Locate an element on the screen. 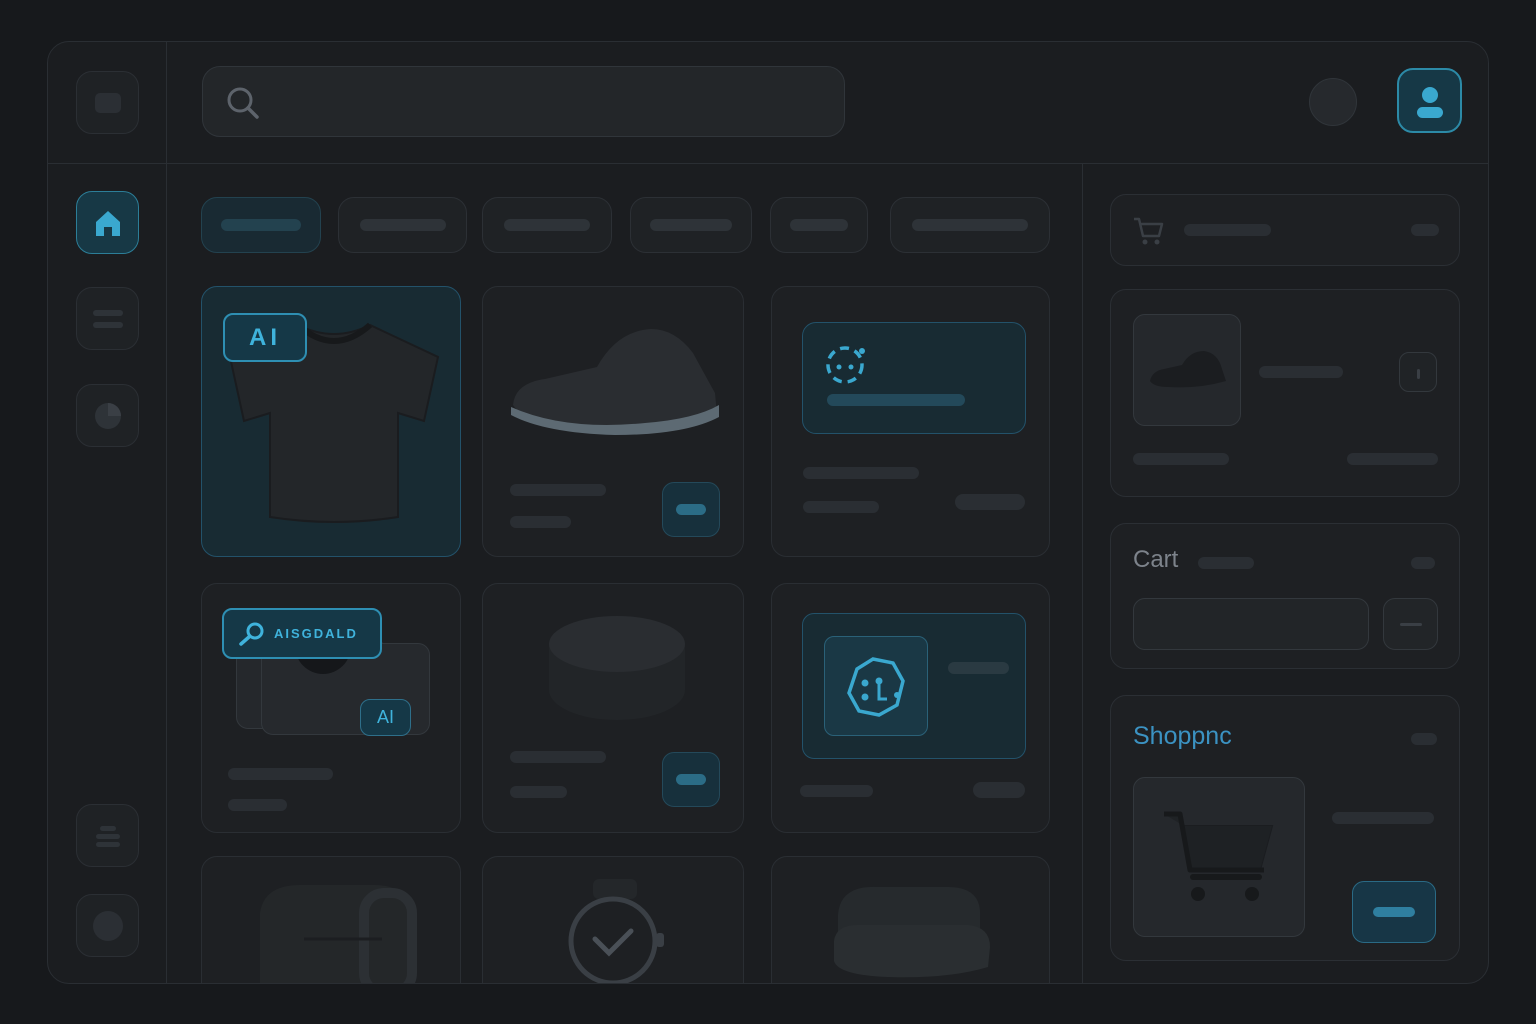  product-card-ai-search: AISGDALD AI is located at coordinates (331, 708).